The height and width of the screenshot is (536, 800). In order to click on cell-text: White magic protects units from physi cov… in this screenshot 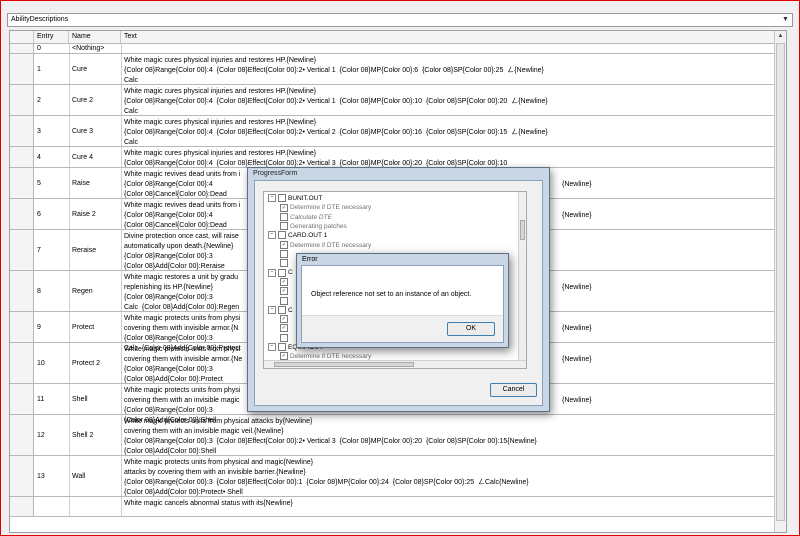, I will do `click(183, 365)`.